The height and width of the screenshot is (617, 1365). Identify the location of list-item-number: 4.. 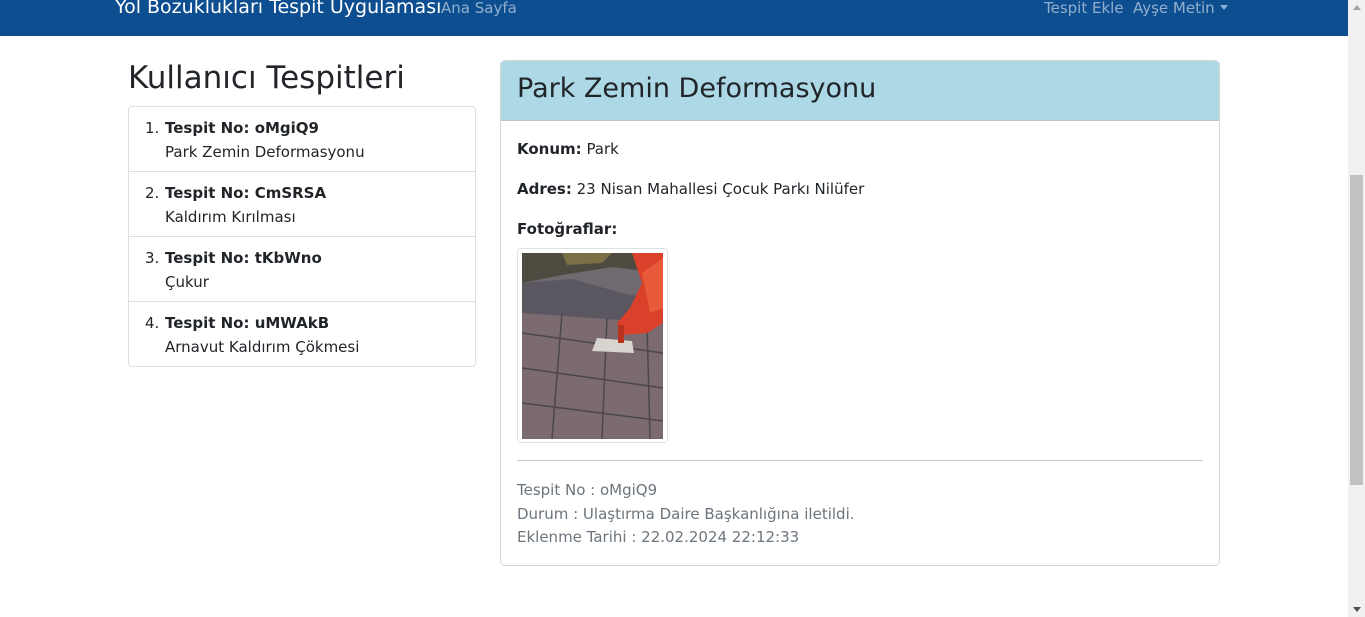
(152, 323).